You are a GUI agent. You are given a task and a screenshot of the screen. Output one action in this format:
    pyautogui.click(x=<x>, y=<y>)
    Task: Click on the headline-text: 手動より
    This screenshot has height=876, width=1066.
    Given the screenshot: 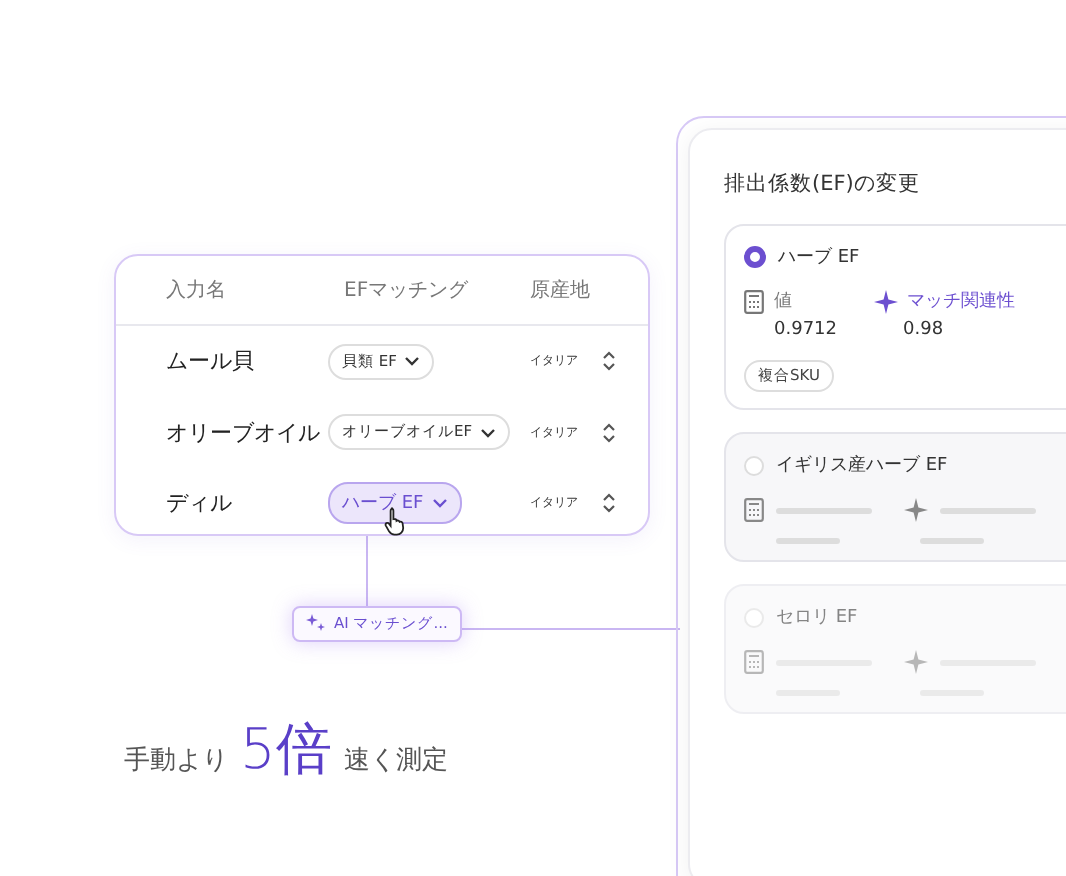 What is the action you would take?
    pyautogui.click(x=176, y=761)
    